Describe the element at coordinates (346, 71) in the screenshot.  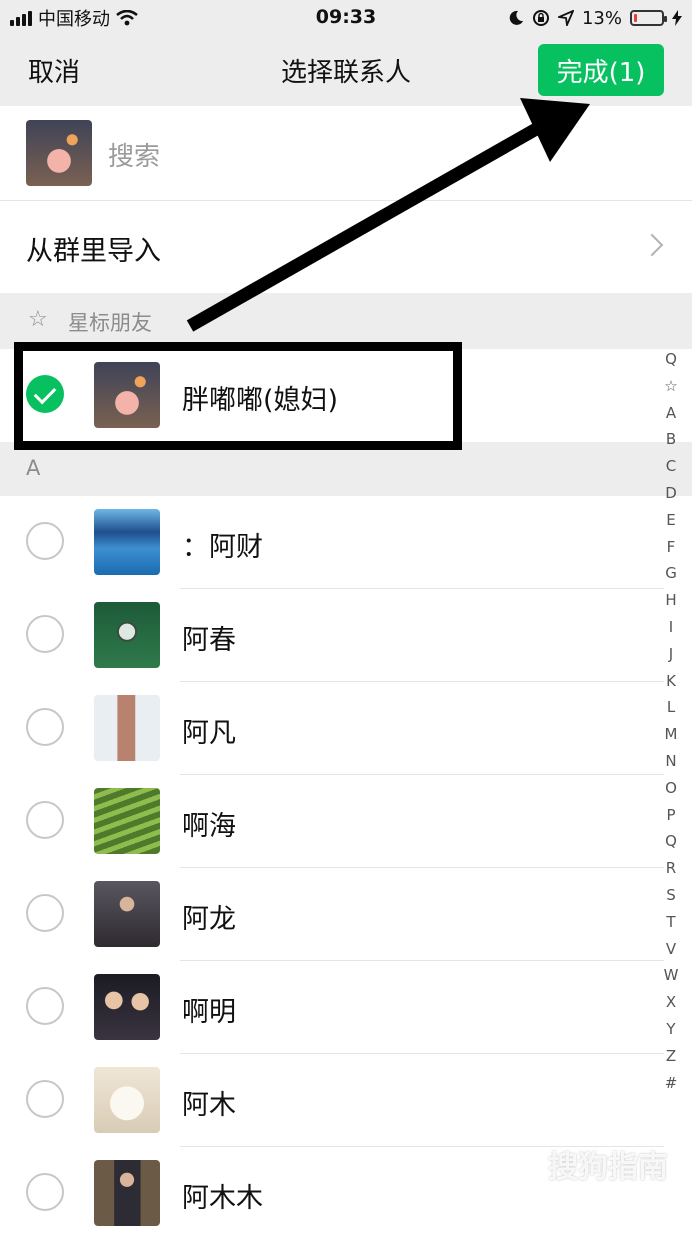
I see `navigation-bar: 取消 选择联系人 完成(1)` at that location.